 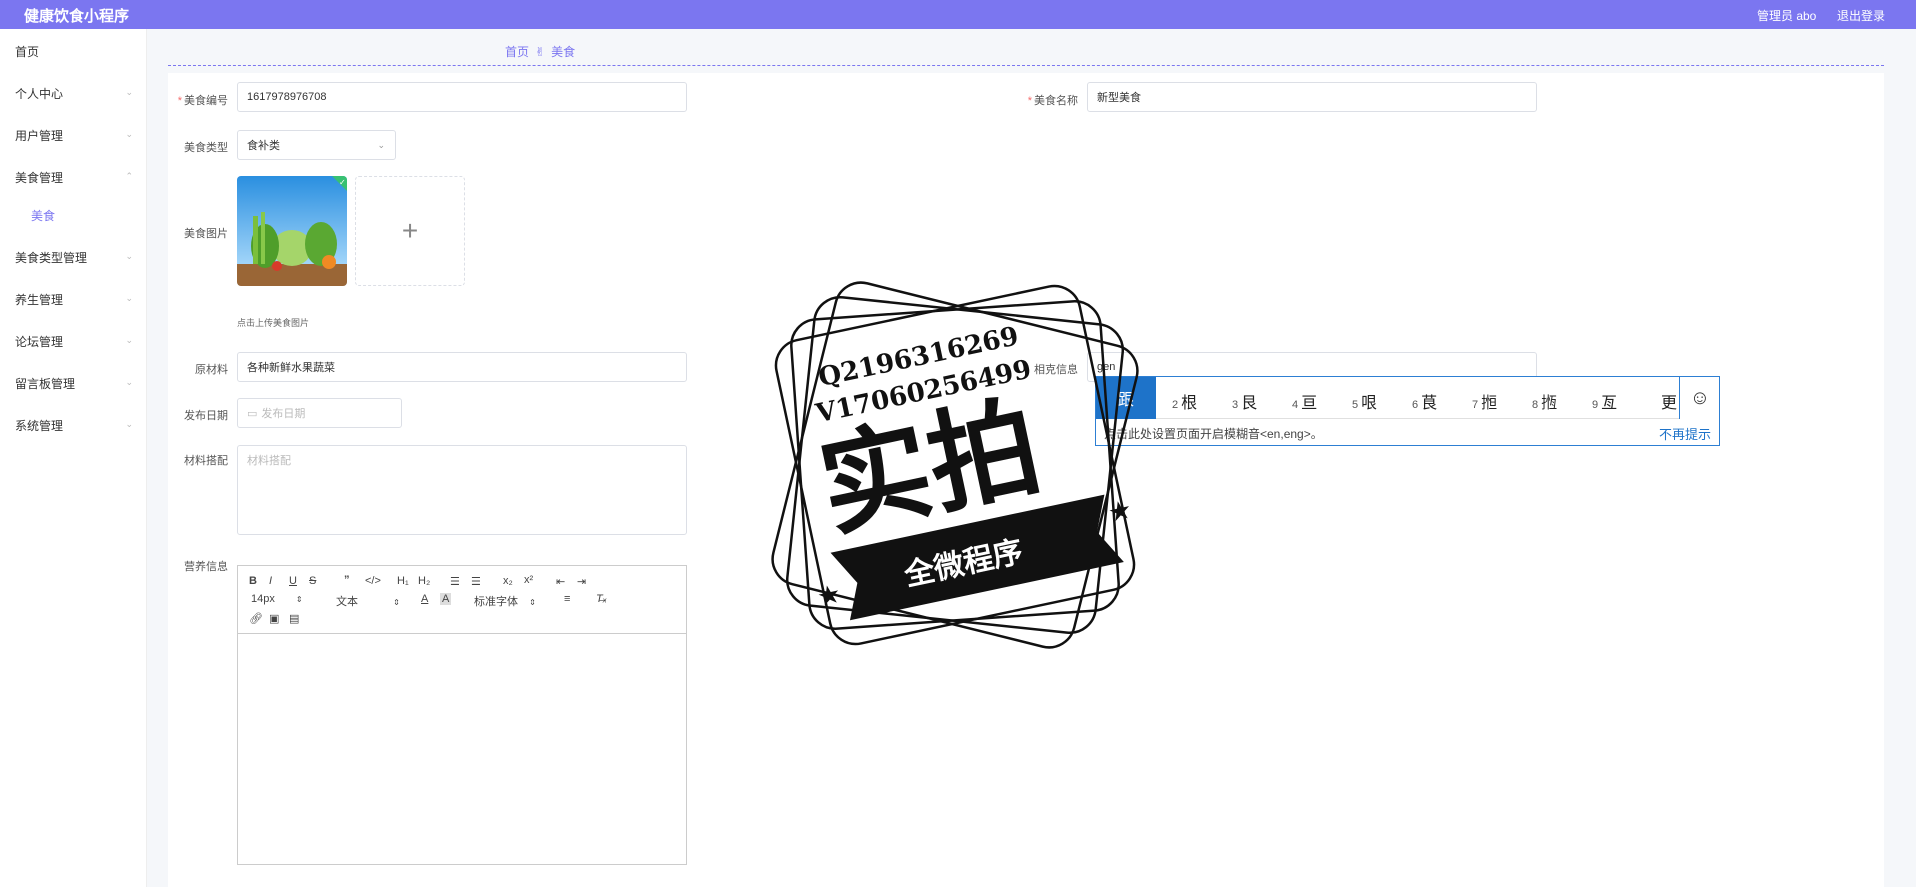 What do you see at coordinates (319, 413) in the screenshot?
I see `publish-date-input: ▭ 发布日期` at bounding box center [319, 413].